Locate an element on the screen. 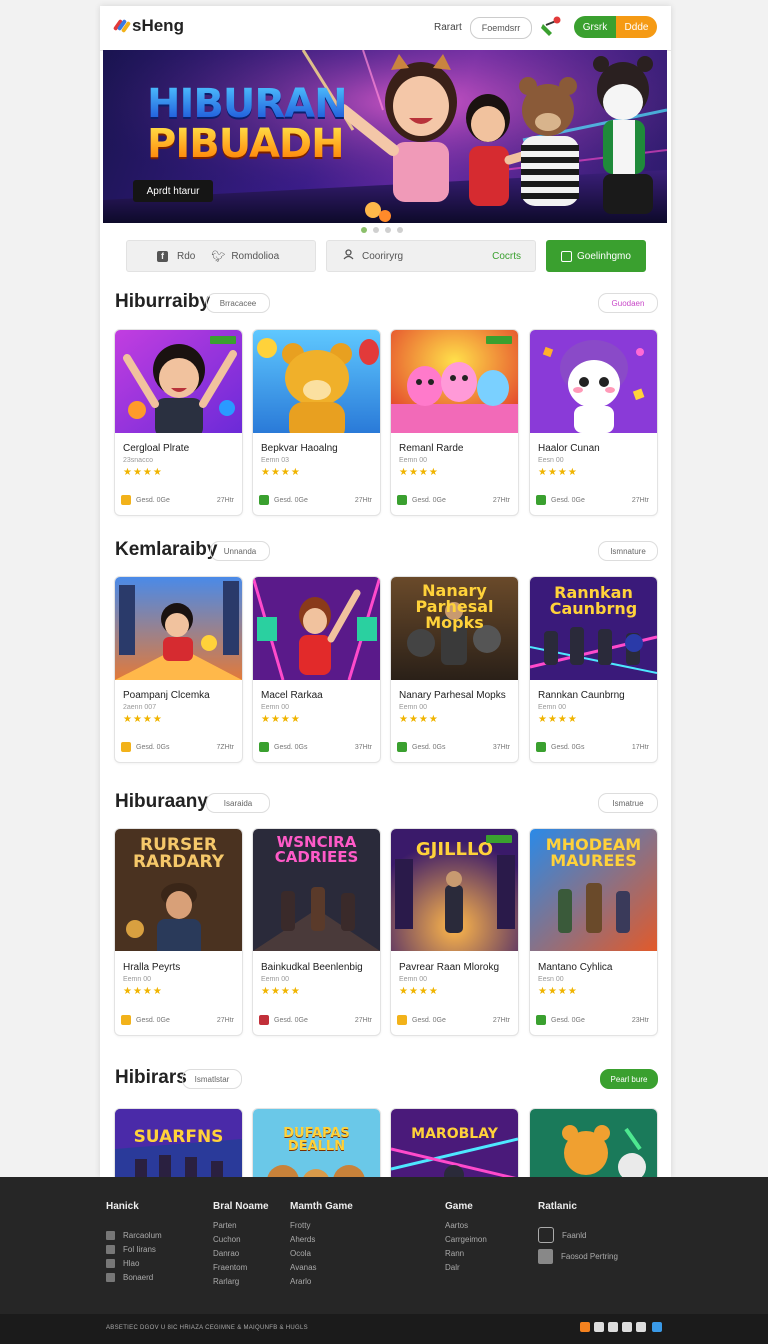 This screenshot has width=768, height=1344. game-card: Macel Rarkaa Eemn 00 ★★★★ Gesd. 0Gs 37Htr is located at coordinates (316, 669).